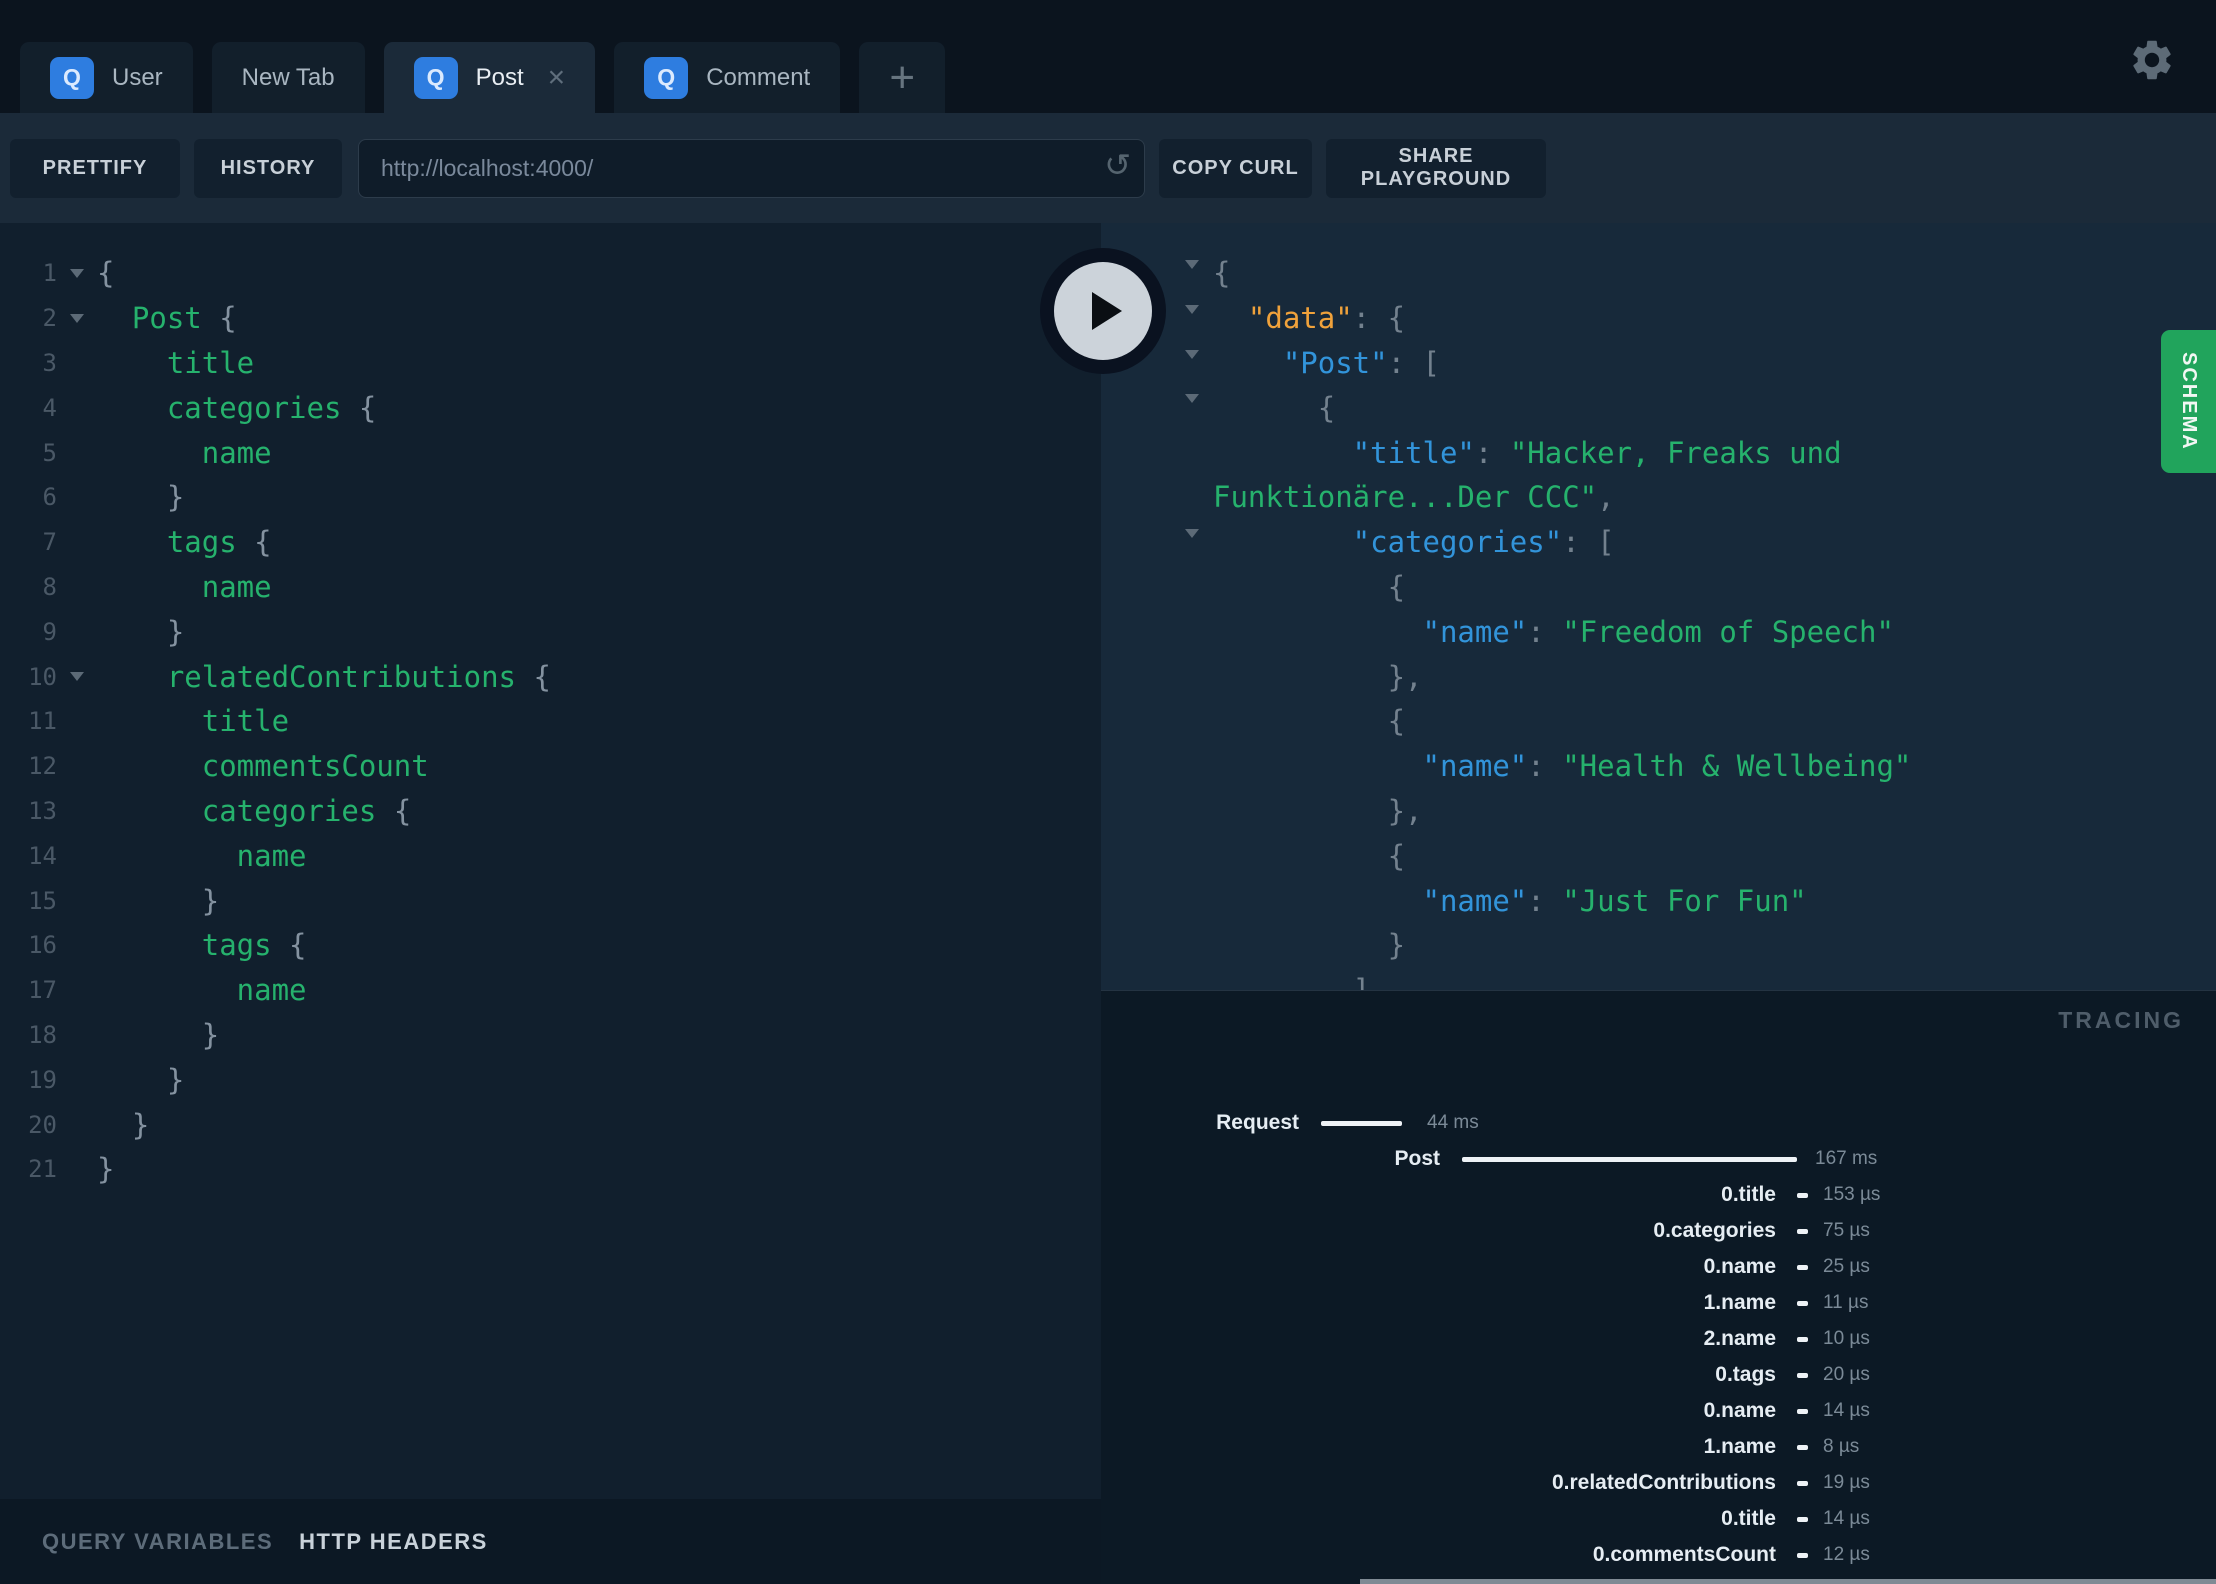 The height and width of the screenshot is (1584, 2216). What do you see at coordinates (1728, 631) in the screenshot?
I see `code-token: "Freedom of Speech"` at bounding box center [1728, 631].